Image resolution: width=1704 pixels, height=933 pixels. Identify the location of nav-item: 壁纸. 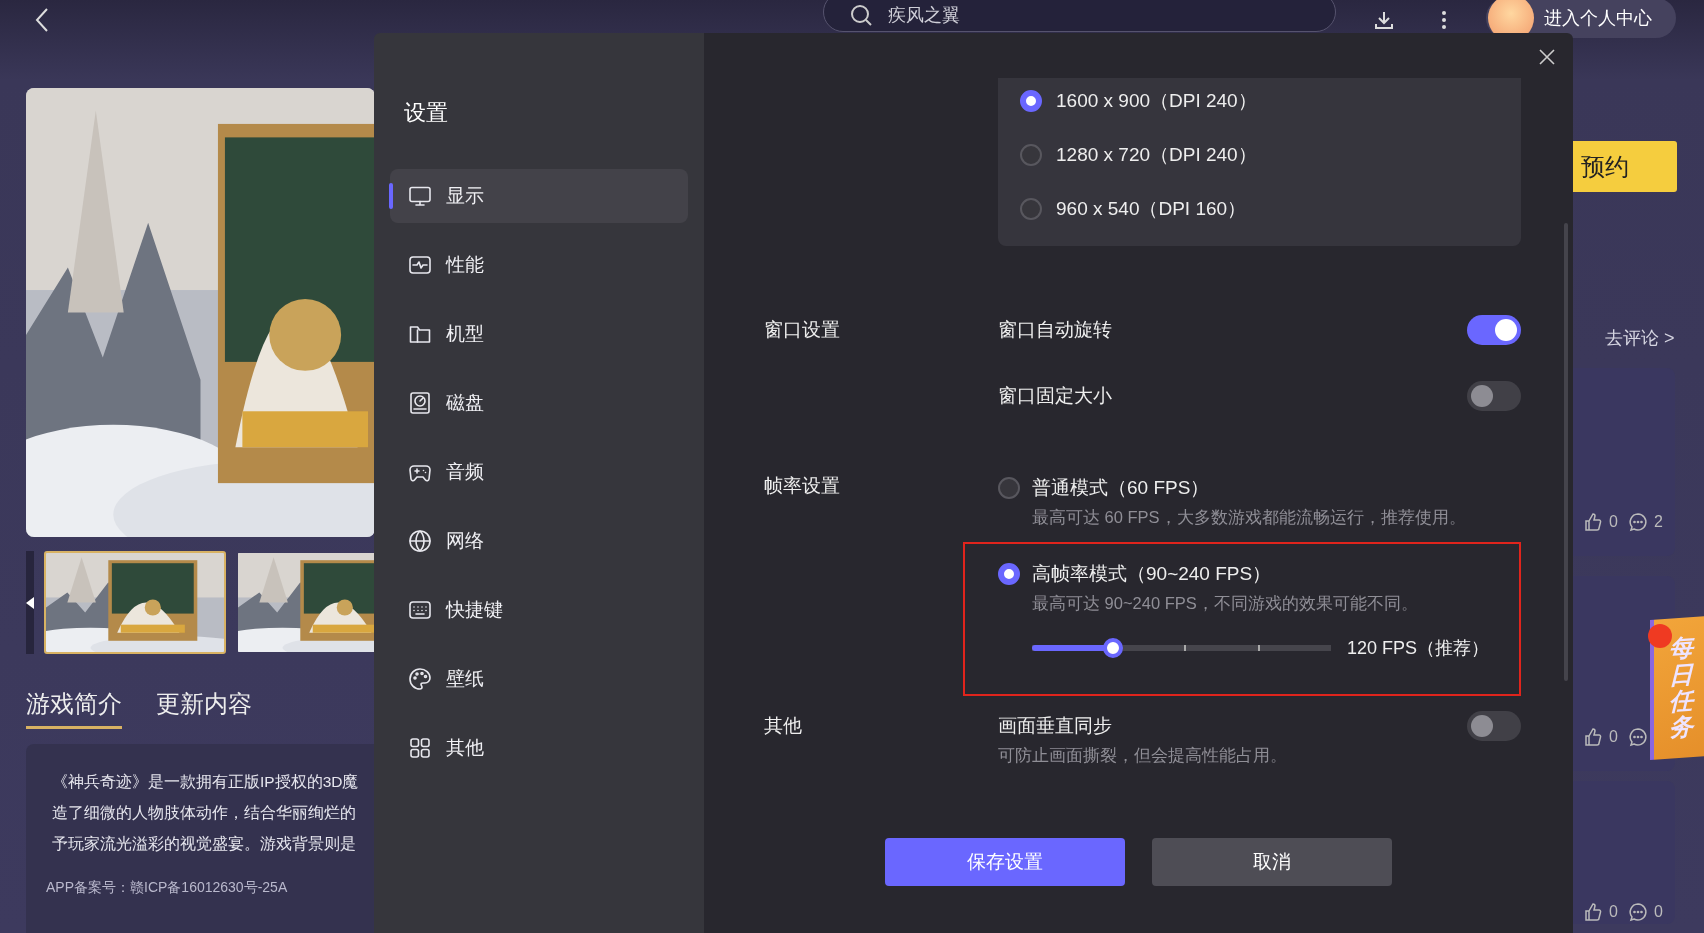
(539, 679).